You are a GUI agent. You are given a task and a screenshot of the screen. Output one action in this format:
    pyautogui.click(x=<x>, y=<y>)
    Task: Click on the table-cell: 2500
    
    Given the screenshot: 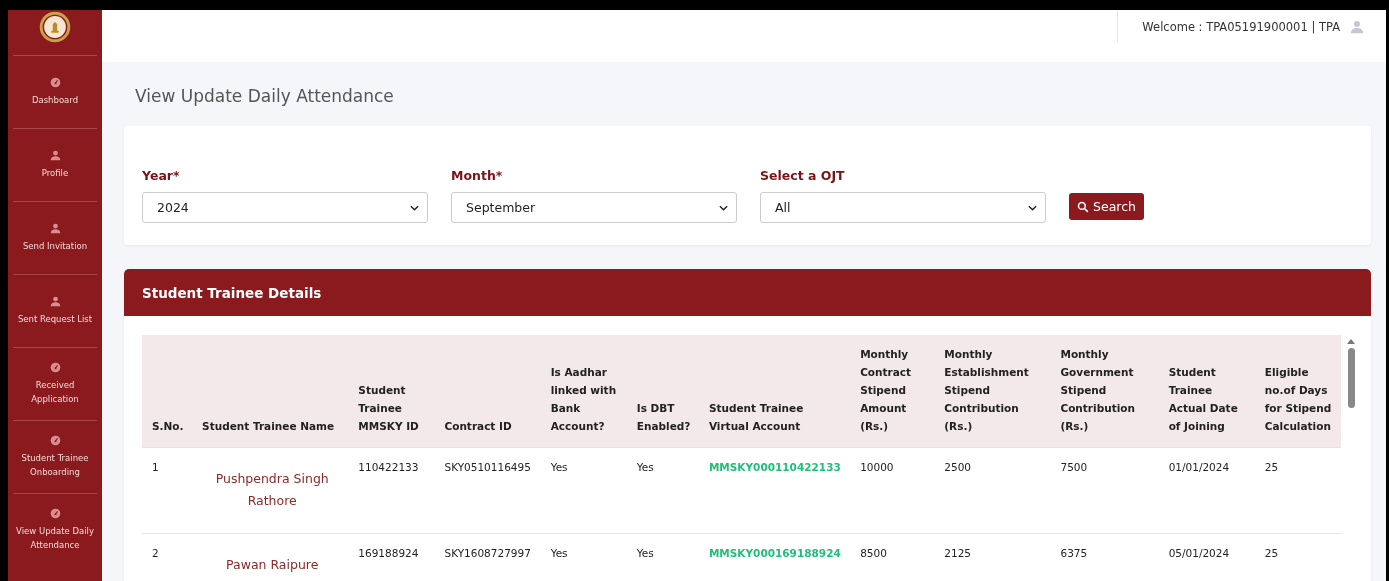 What is the action you would take?
    pyautogui.click(x=957, y=467)
    